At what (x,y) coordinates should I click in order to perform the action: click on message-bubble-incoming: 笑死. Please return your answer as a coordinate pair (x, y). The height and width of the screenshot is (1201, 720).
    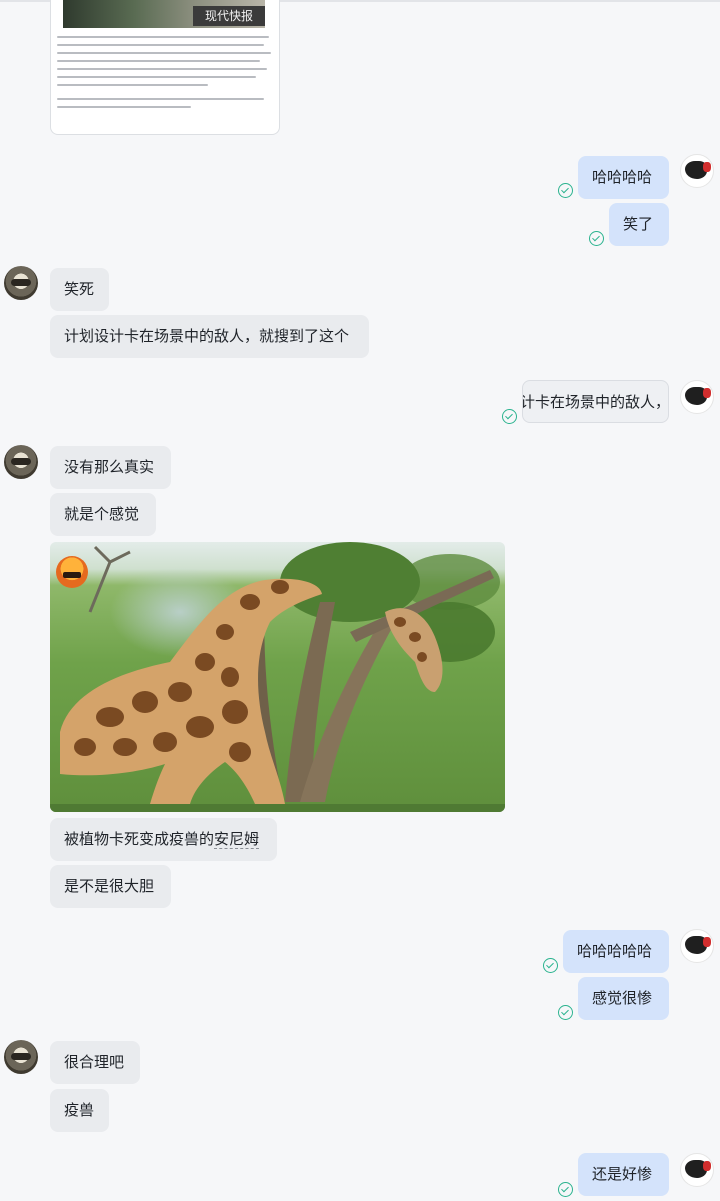
    Looking at the image, I should click on (79, 289).